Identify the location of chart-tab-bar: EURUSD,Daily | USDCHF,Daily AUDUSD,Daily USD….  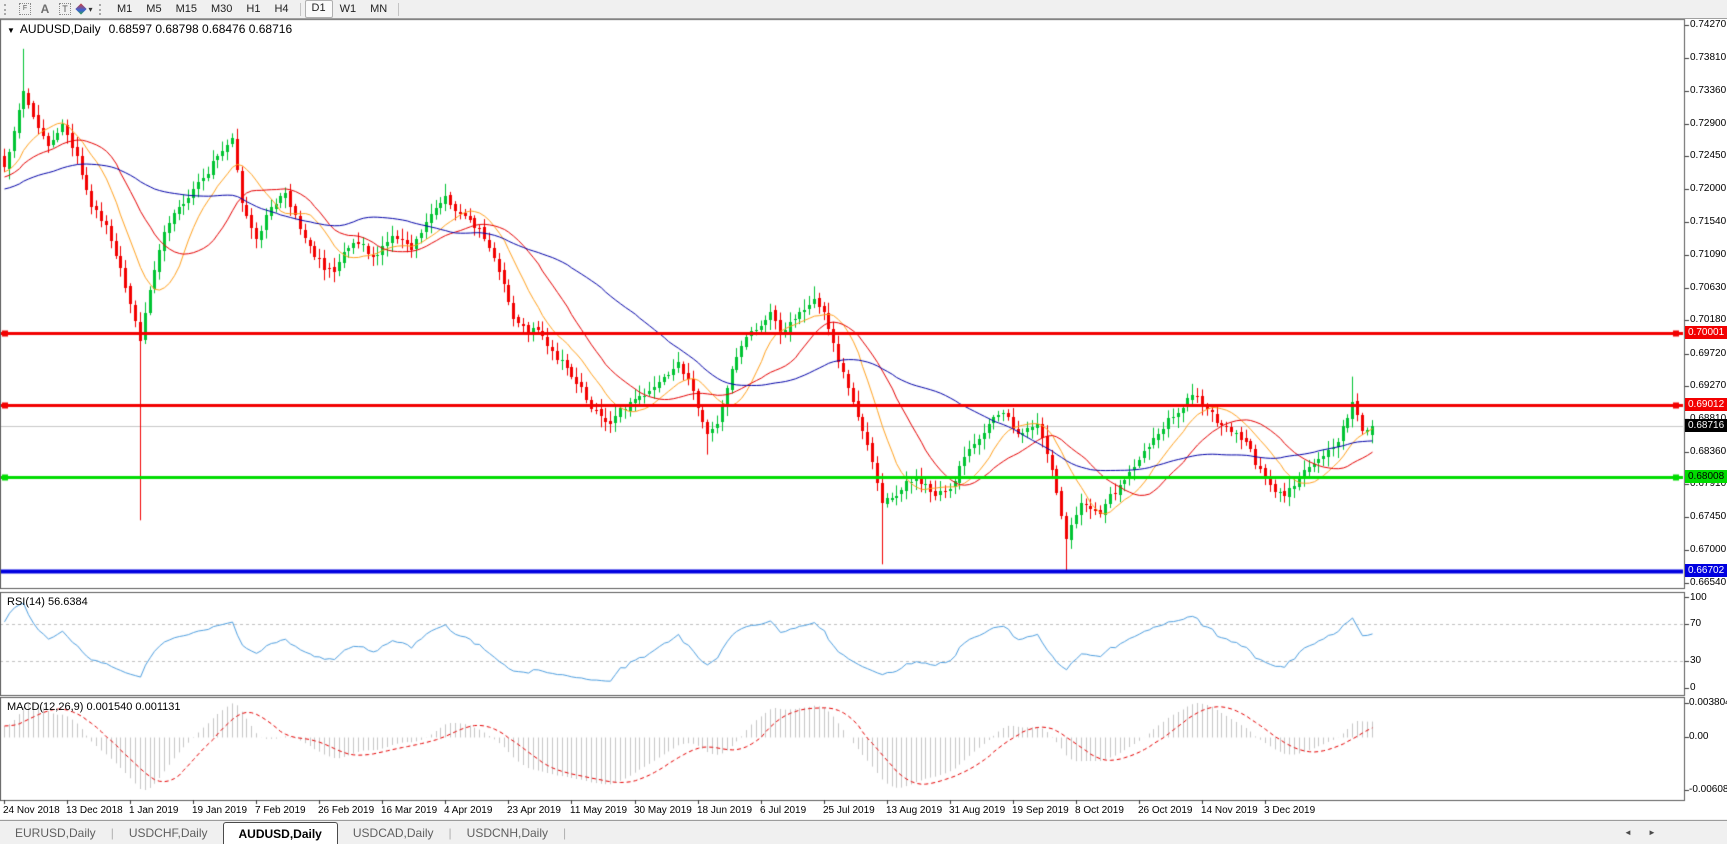
(863, 832).